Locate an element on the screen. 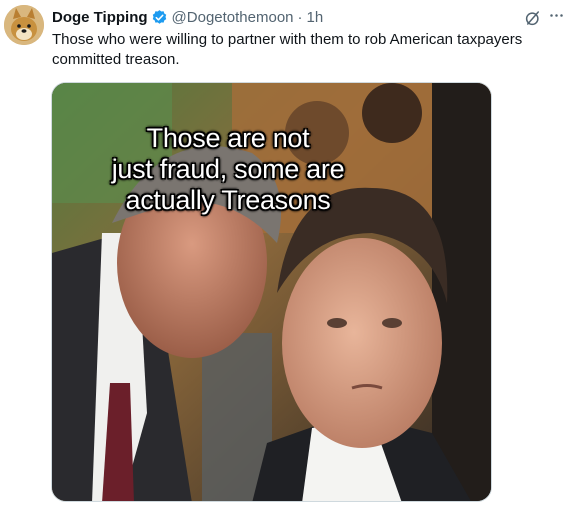  author-display-name: Doge Tipping is located at coordinates (100, 17).